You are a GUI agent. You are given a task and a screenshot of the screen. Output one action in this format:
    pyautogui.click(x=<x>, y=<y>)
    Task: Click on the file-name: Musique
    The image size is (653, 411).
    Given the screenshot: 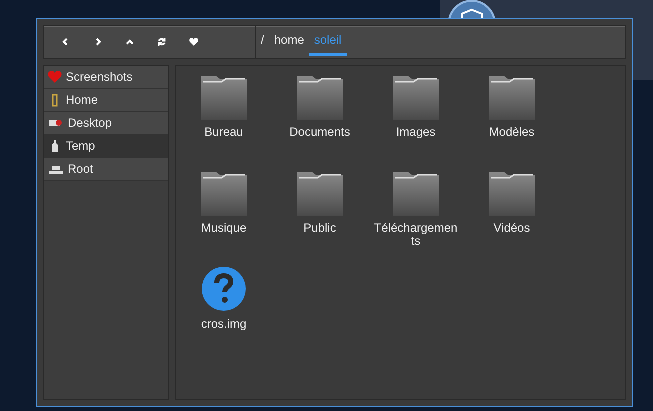 What is the action you would take?
    pyautogui.click(x=224, y=228)
    